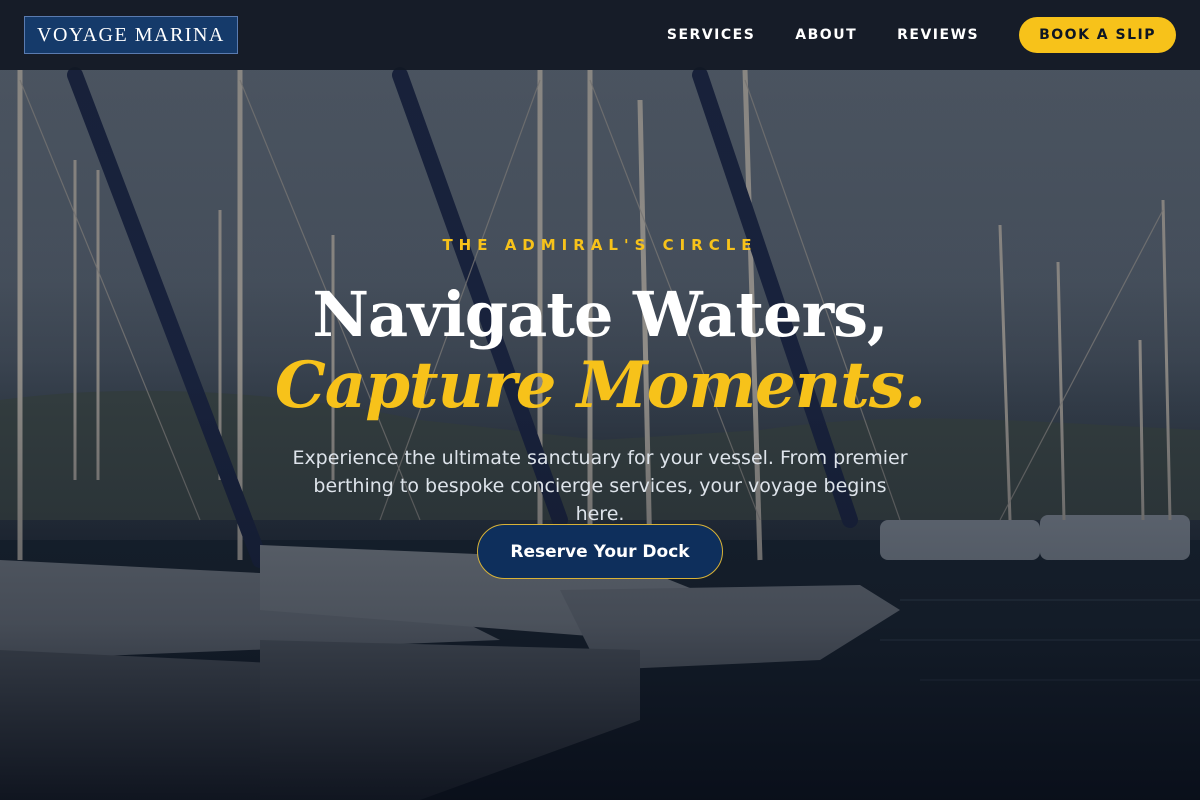 The width and height of the screenshot is (1200, 800). Describe the element at coordinates (1097, 35) in the screenshot. I see `book-slip-button: BOOK A SLIP` at that location.